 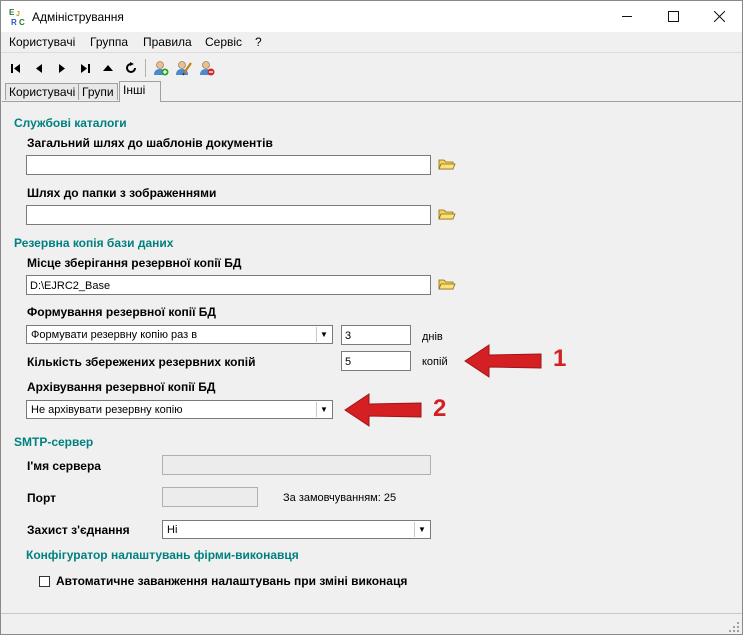 I want to click on menu-users: Користувачі, so click(x=42, y=42).